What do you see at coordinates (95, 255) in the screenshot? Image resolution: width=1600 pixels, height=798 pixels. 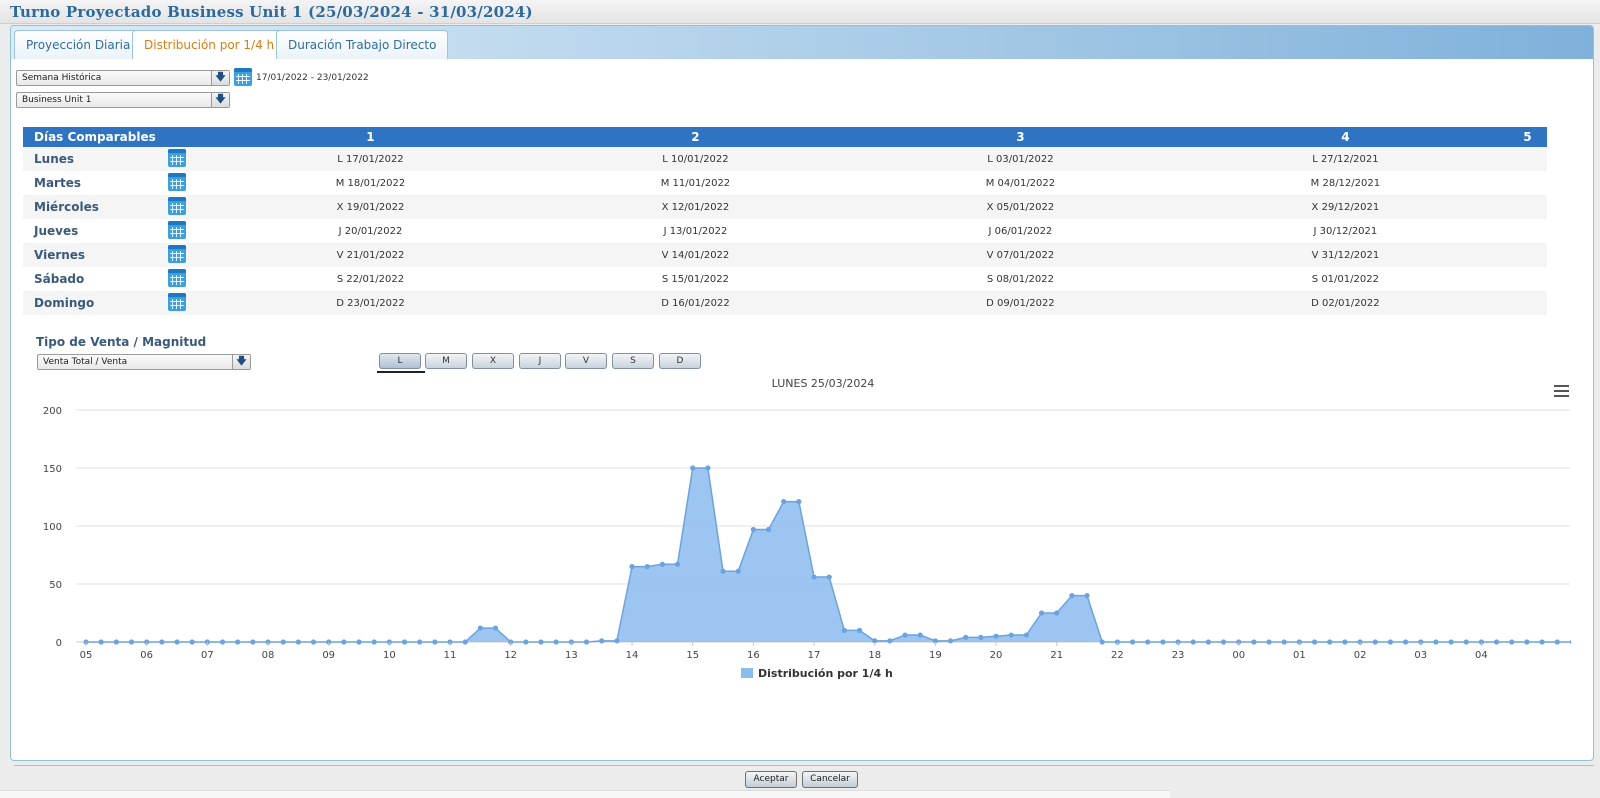 I see `day-name: Viernes` at bounding box center [95, 255].